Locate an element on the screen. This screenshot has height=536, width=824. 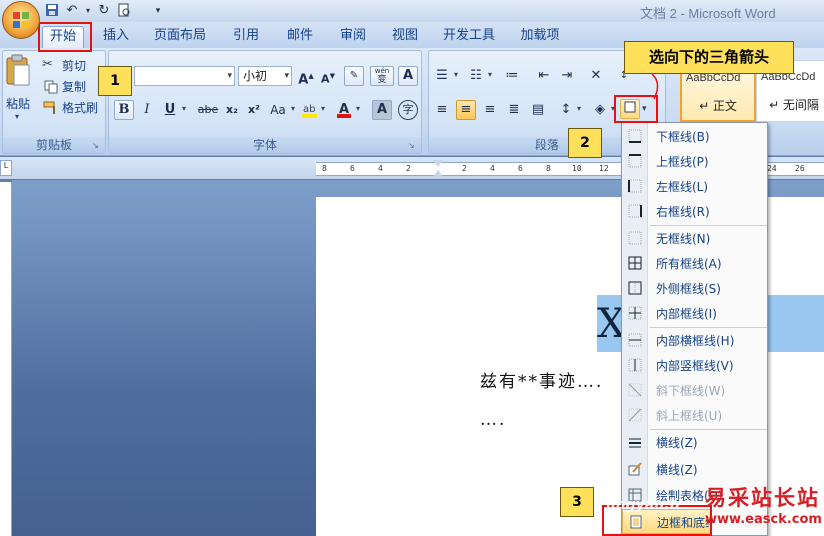
ruler-tick: 6 is located at coordinates (520, 168).